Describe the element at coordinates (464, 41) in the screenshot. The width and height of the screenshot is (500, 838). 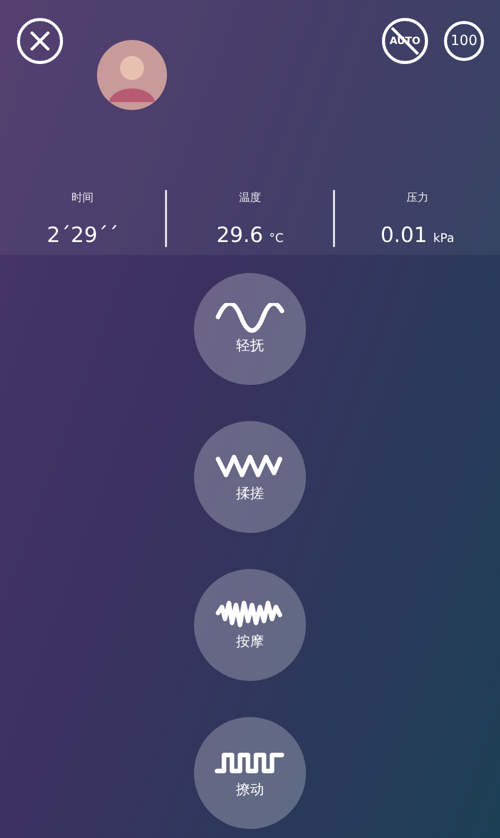
I see `intensity-button: 100` at that location.